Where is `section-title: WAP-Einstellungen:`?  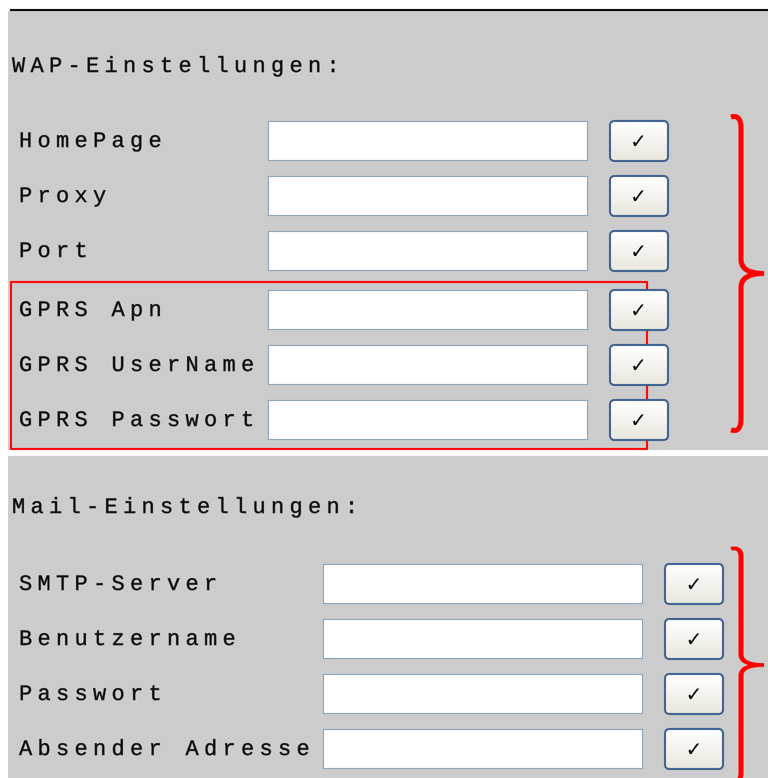
section-title: WAP-Einstellungen: is located at coordinates (178, 67).